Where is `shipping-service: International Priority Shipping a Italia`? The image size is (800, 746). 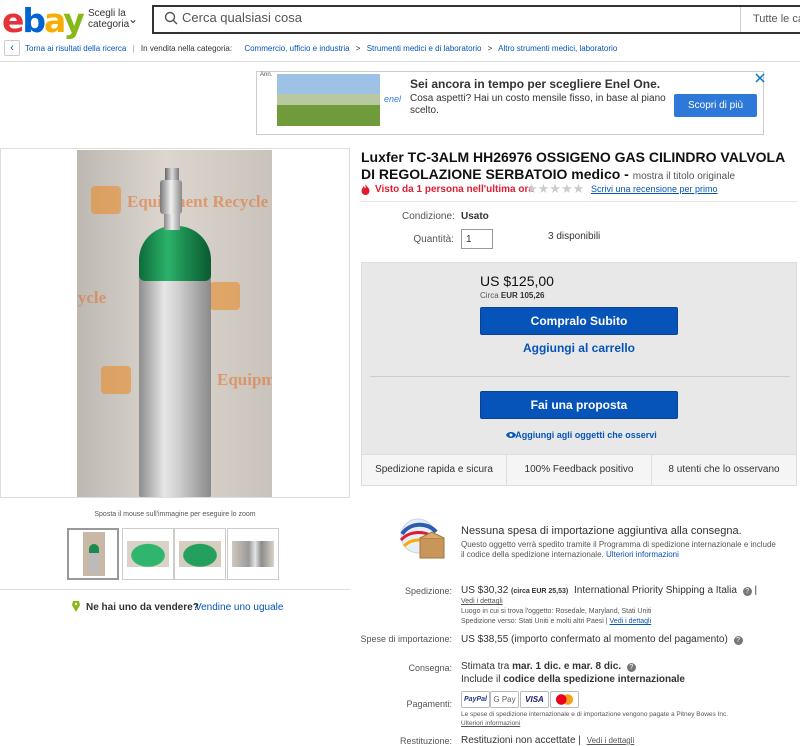 shipping-service: International Priority Shipping a Italia is located at coordinates (655, 590).